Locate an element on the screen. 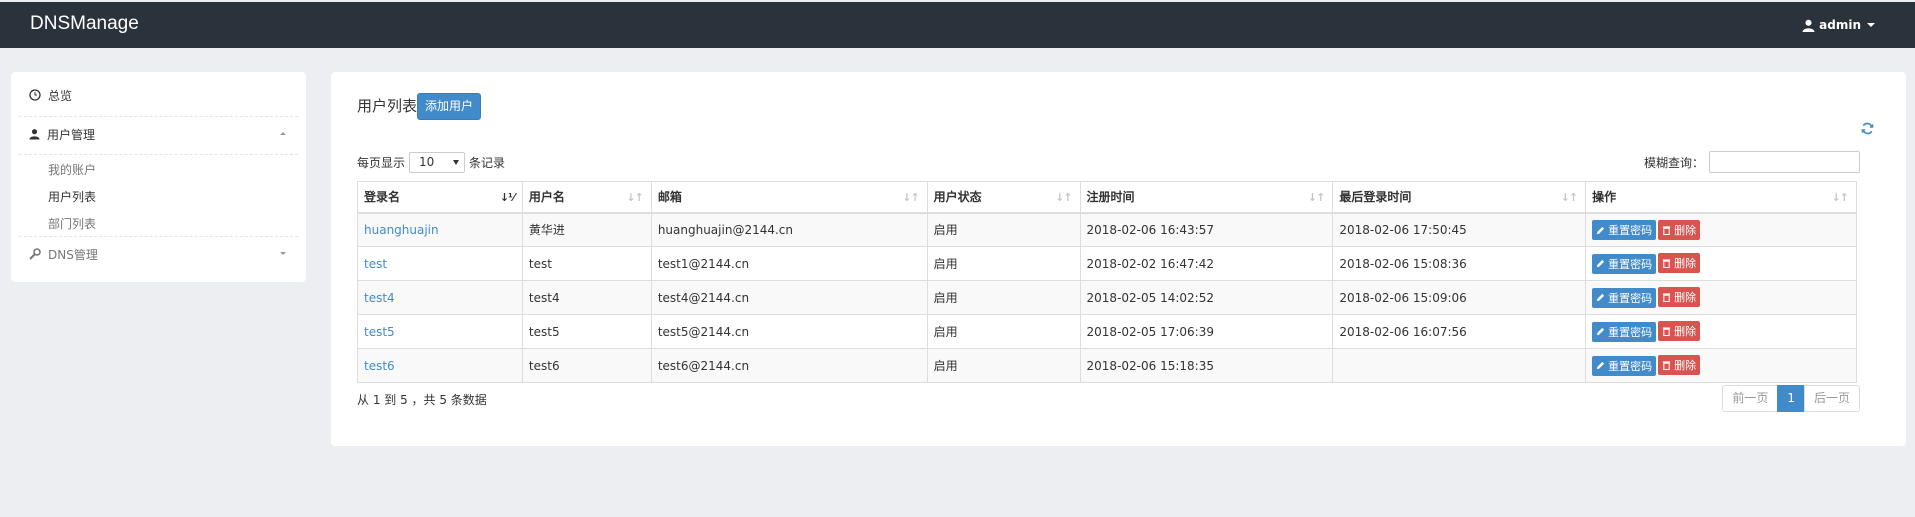 Image resolution: width=1915 pixels, height=517 pixels. length-suffix: 条记录 is located at coordinates (487, 163).